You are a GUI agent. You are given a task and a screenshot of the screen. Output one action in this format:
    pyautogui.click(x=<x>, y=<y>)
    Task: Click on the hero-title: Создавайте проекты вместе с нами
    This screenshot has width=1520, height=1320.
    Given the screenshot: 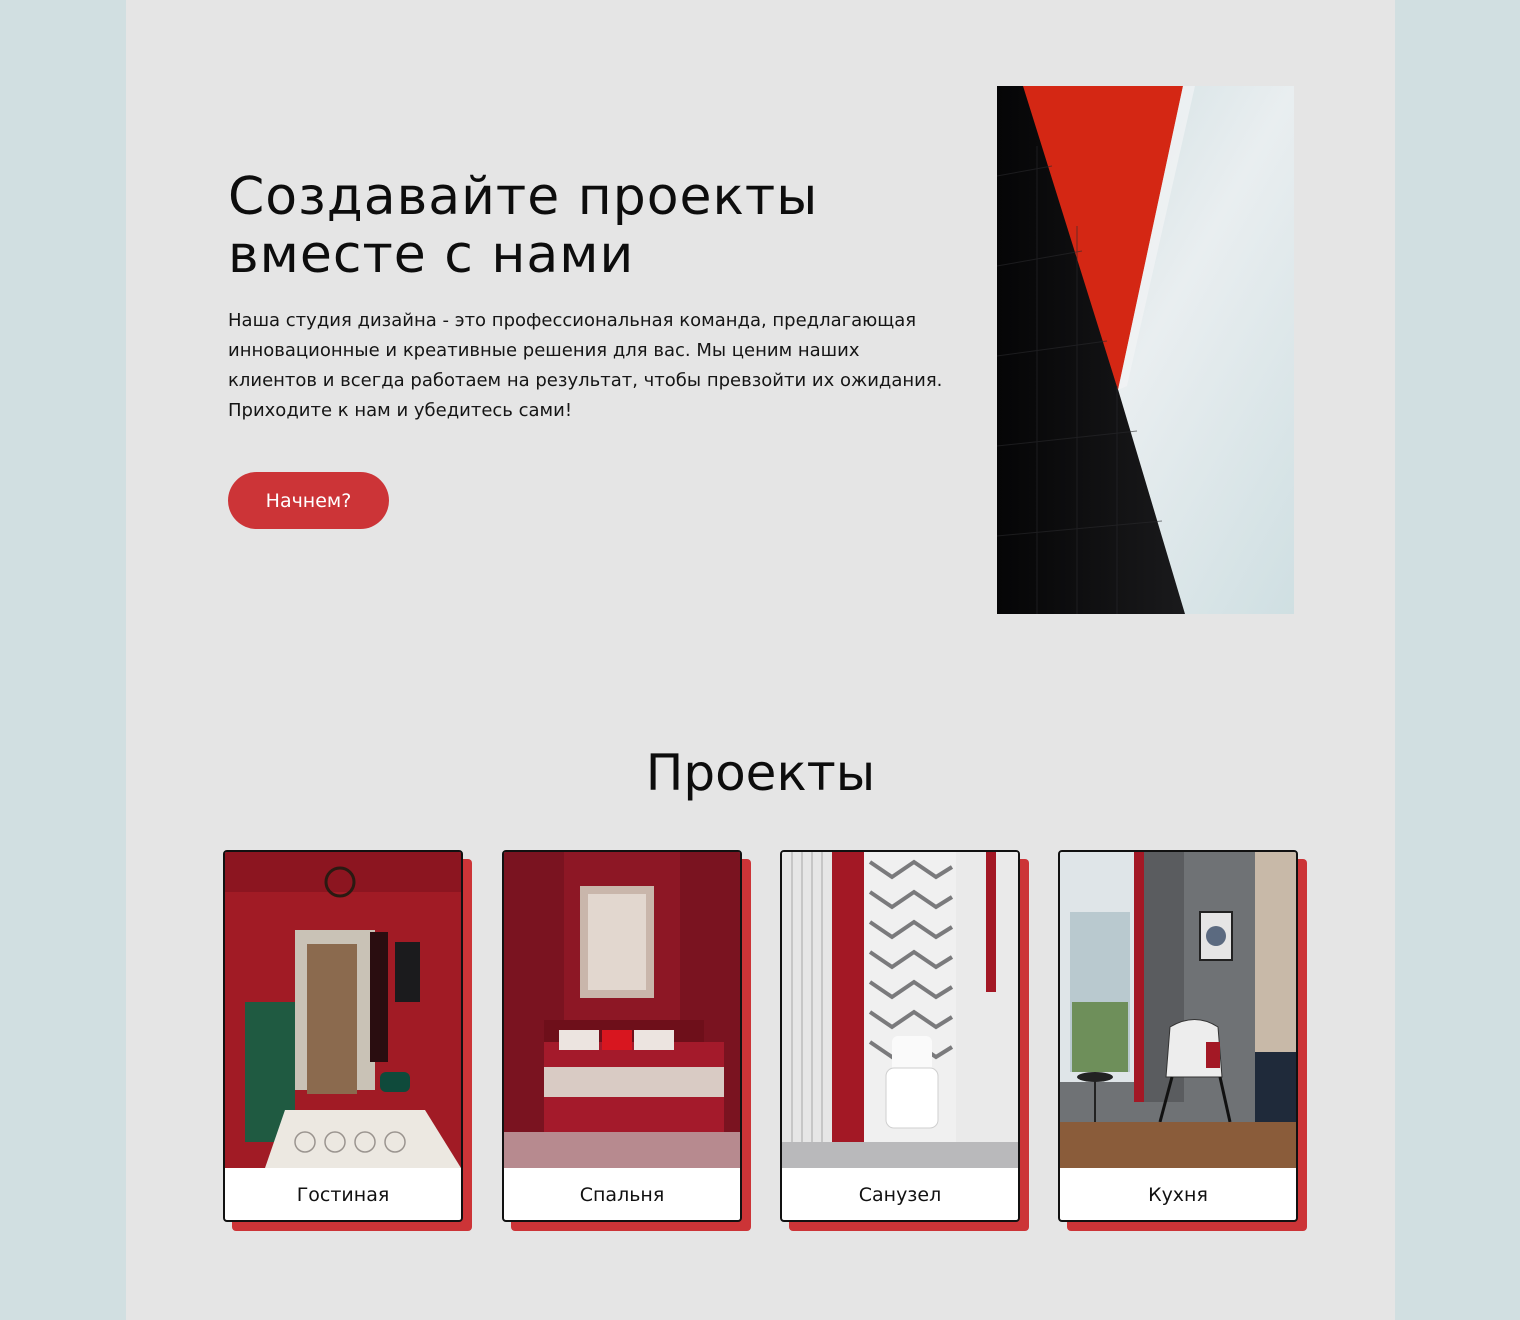 What is the action you would take?
    pyautogui.click(x=588, y=226)
    